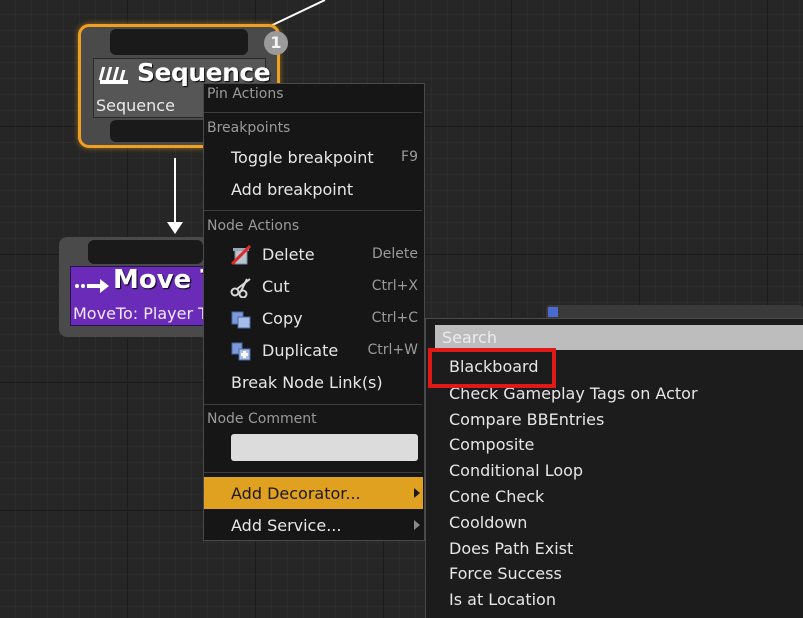 The image size is (803, 618). I want to click on break-node-links-menu-item: Break Node Link(s), so click(313, 383).